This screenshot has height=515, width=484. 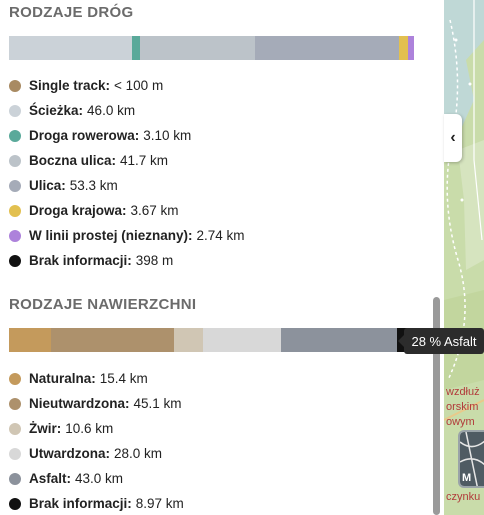 What do you see at coordinates (167, 135) in the screenshot?
I see `legend-item-value: 3.10 km` at bounding box center [167, 135].